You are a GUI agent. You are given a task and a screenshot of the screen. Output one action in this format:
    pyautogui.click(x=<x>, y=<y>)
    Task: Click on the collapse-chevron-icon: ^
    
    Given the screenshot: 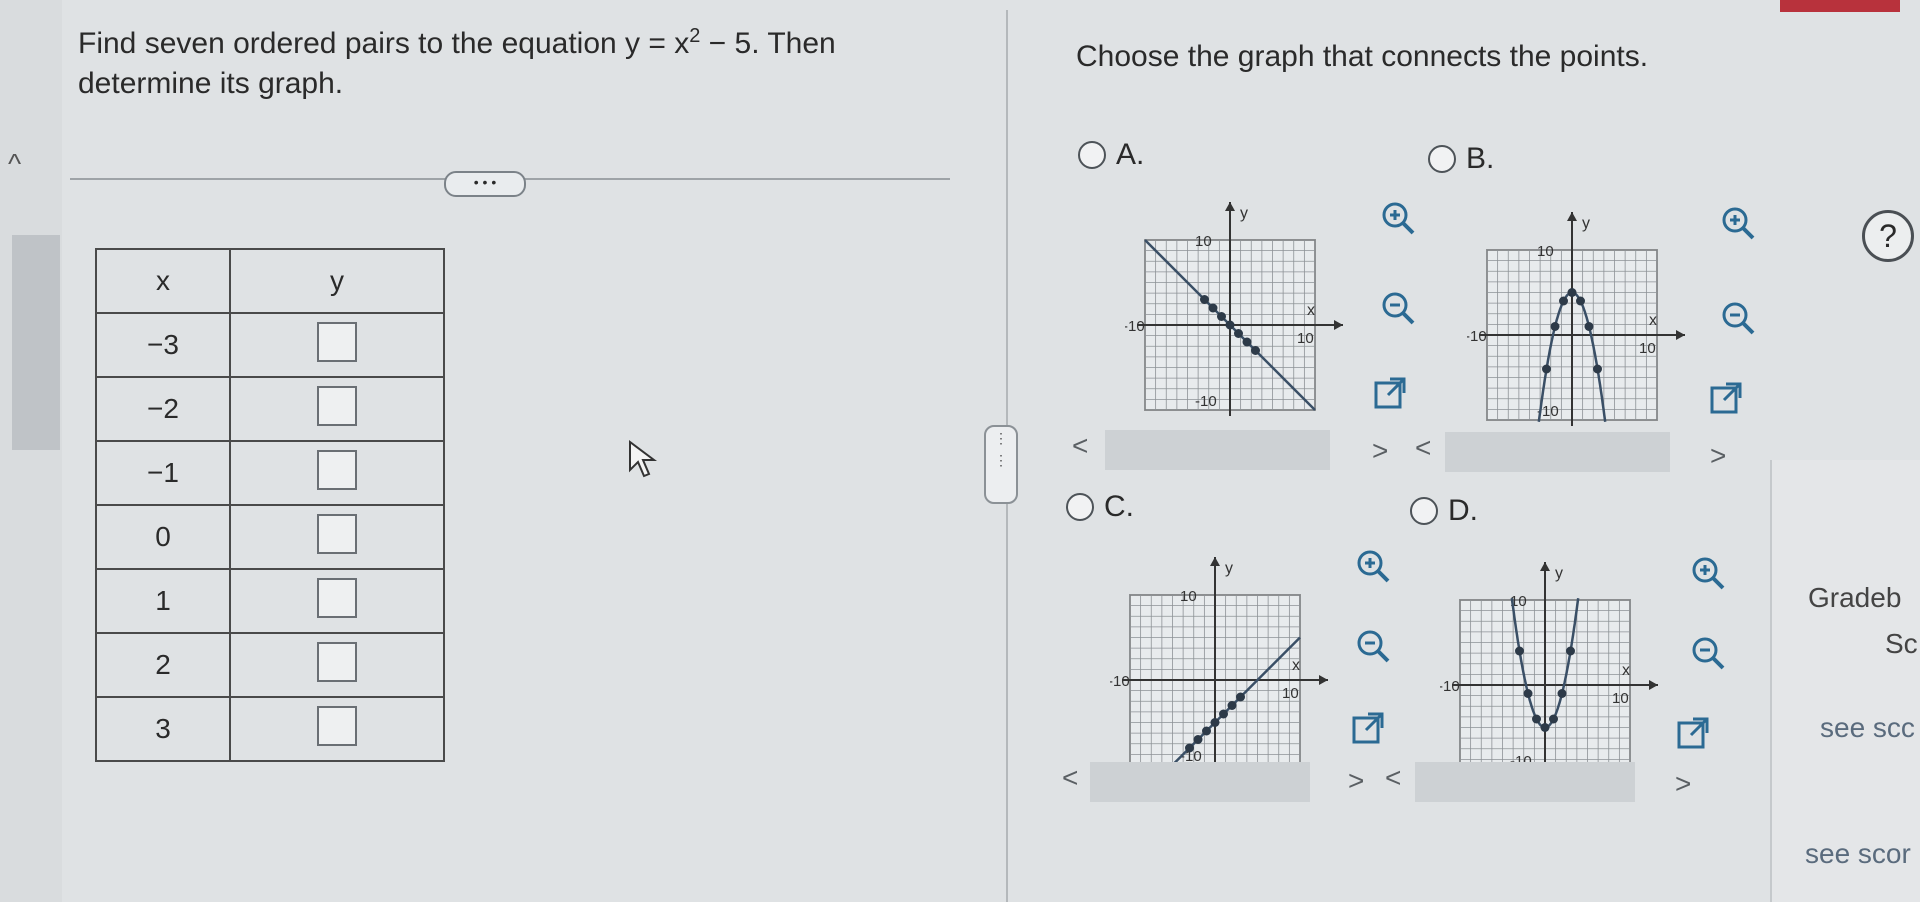 What is the action you would take?
    pyautogui.click(x=14, y=164)
    